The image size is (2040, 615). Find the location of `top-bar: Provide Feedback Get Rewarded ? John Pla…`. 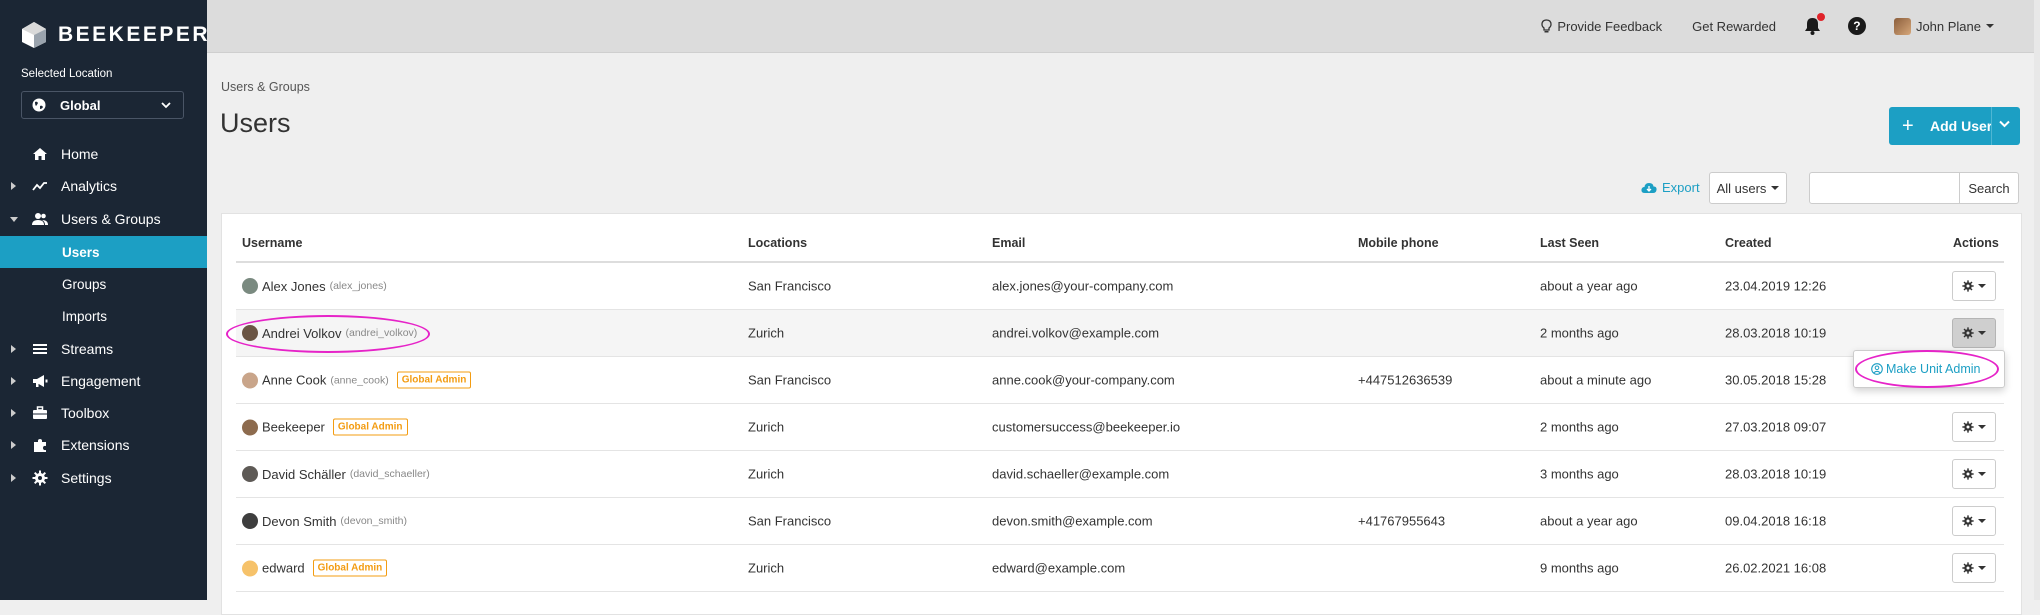

top-bar: Provide Feedback Get Rewarded ? John Pla… is located at coordinates (1120, 26).